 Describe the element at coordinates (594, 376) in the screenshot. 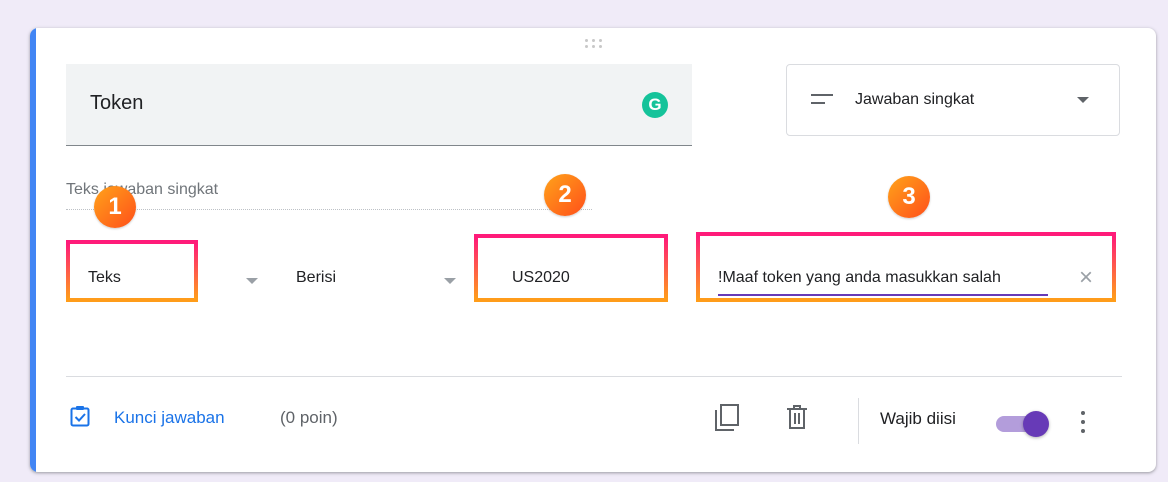

I see `footer-divider` at that location.